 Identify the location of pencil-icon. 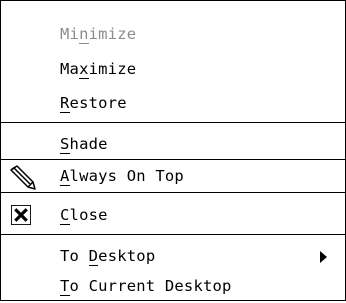
(23, 177).